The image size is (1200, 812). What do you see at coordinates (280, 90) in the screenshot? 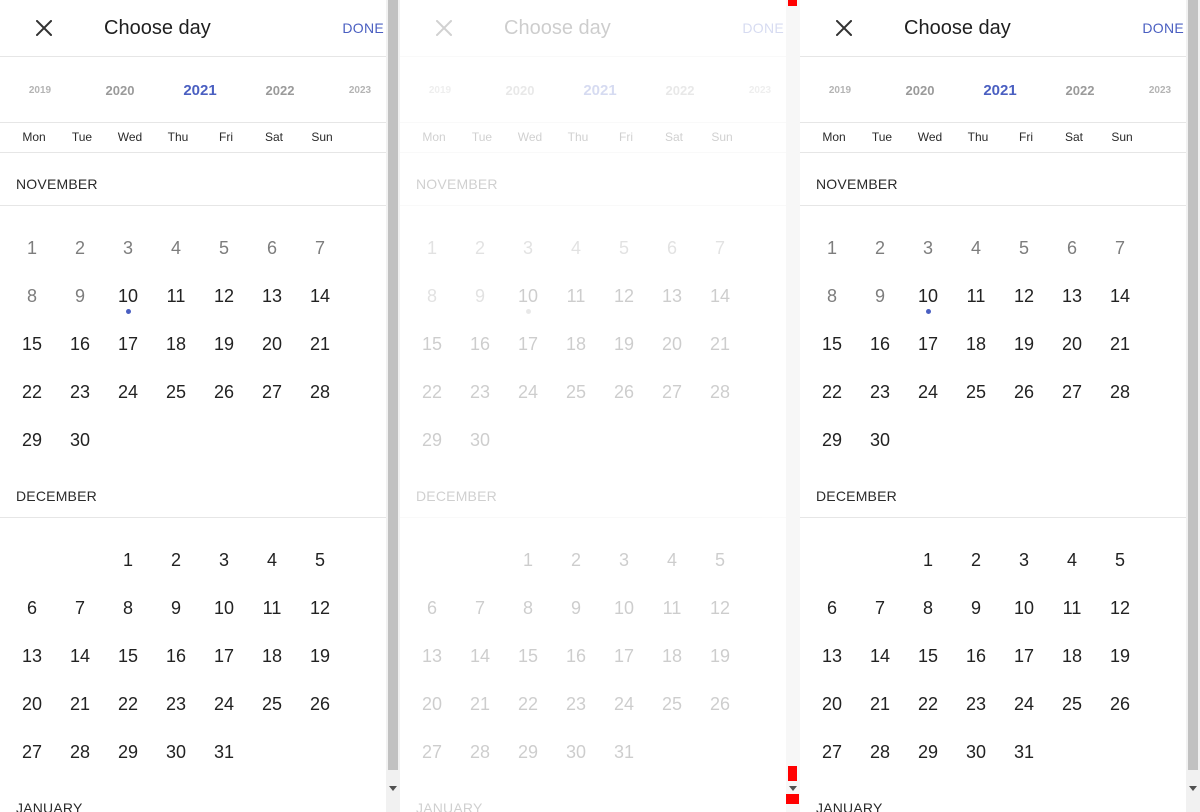
I see `year-option-2022: 2022` at bounding box center [280, 90].